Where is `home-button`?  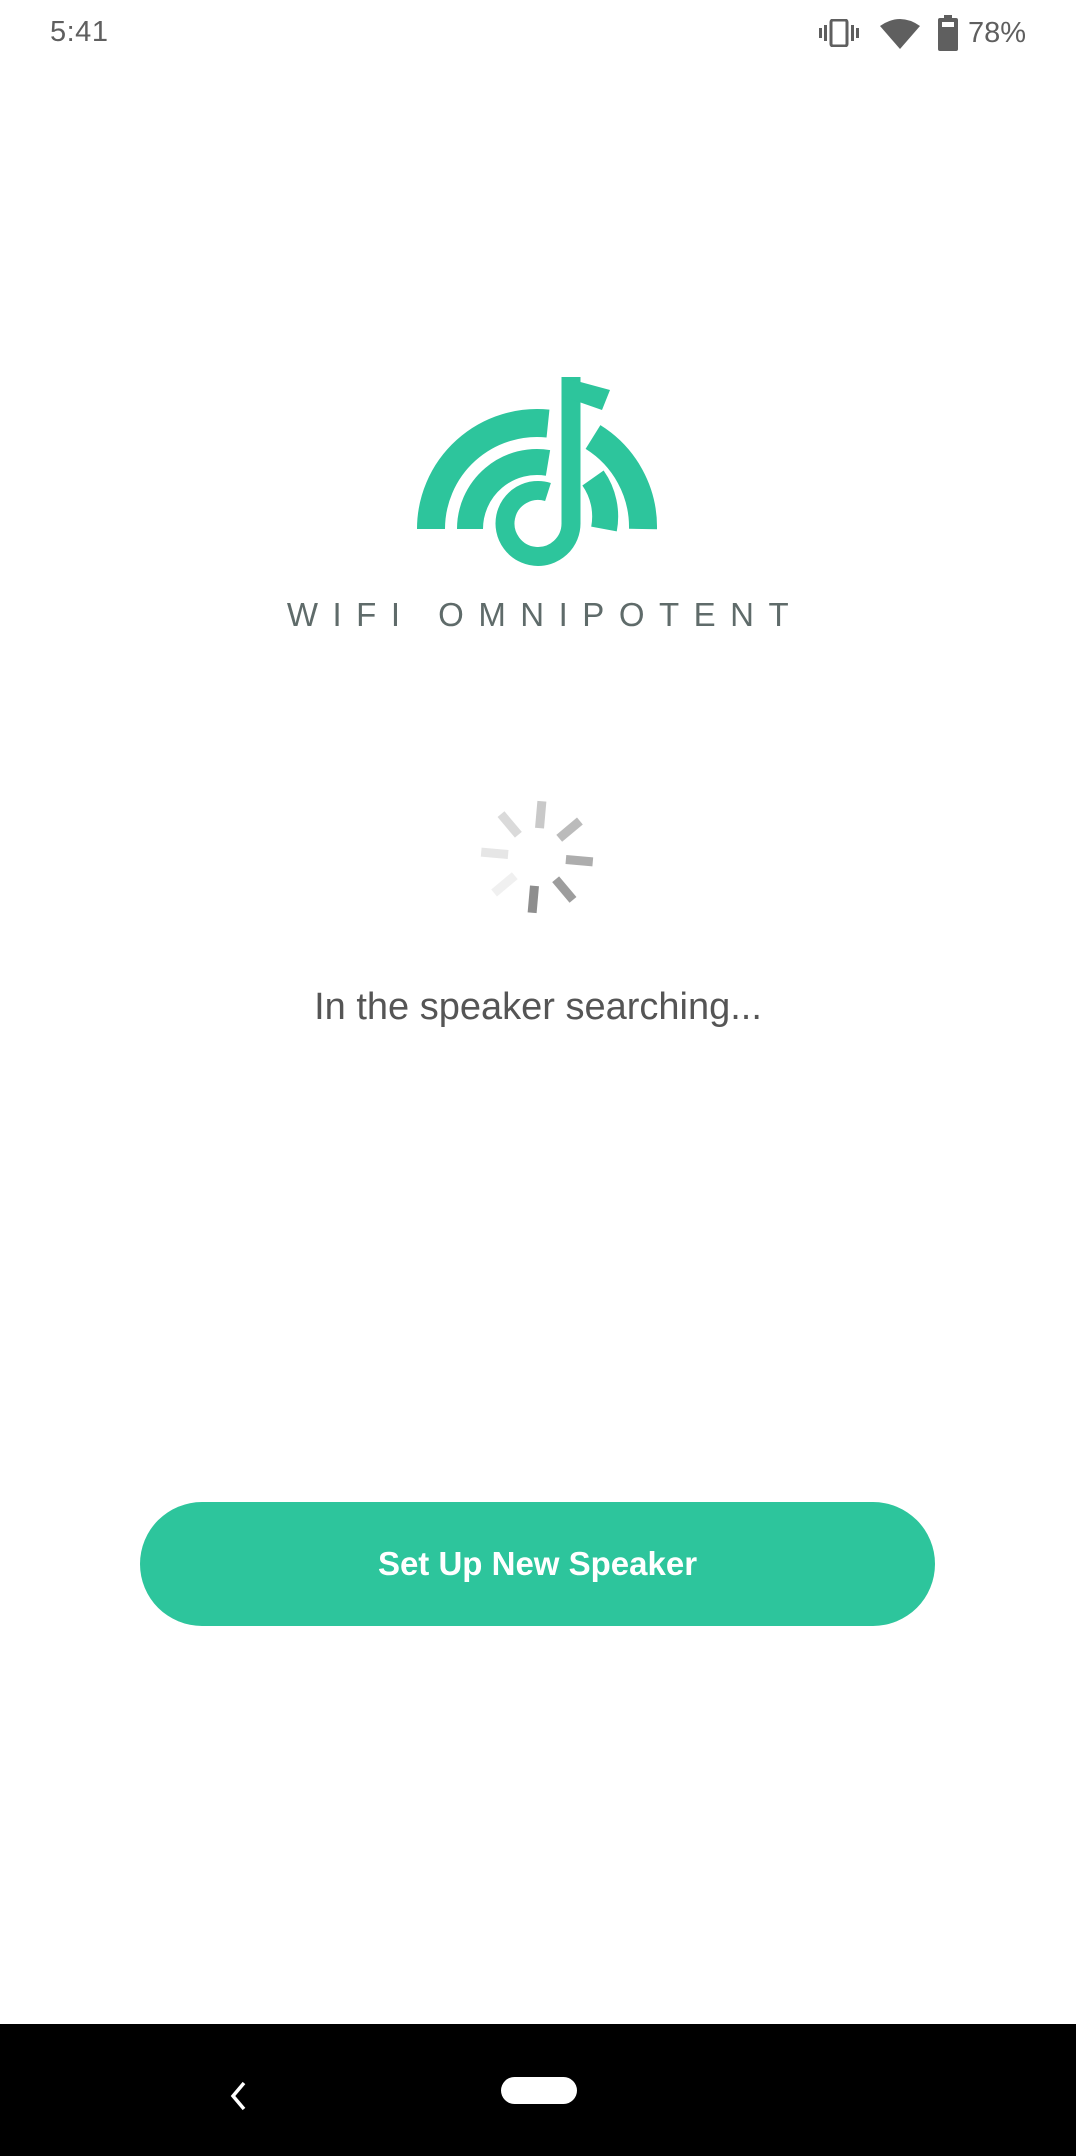
home-button is located at coordinates (539, 2090).